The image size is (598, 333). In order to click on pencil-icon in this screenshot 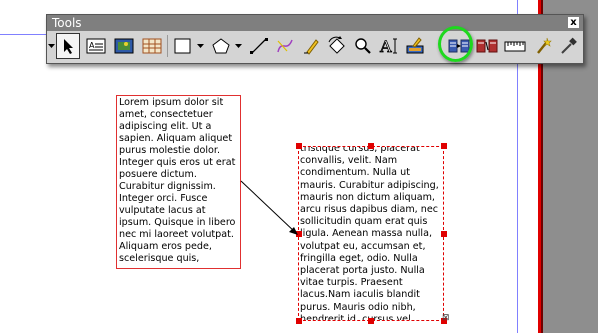, I will do `click(311, 47)`.